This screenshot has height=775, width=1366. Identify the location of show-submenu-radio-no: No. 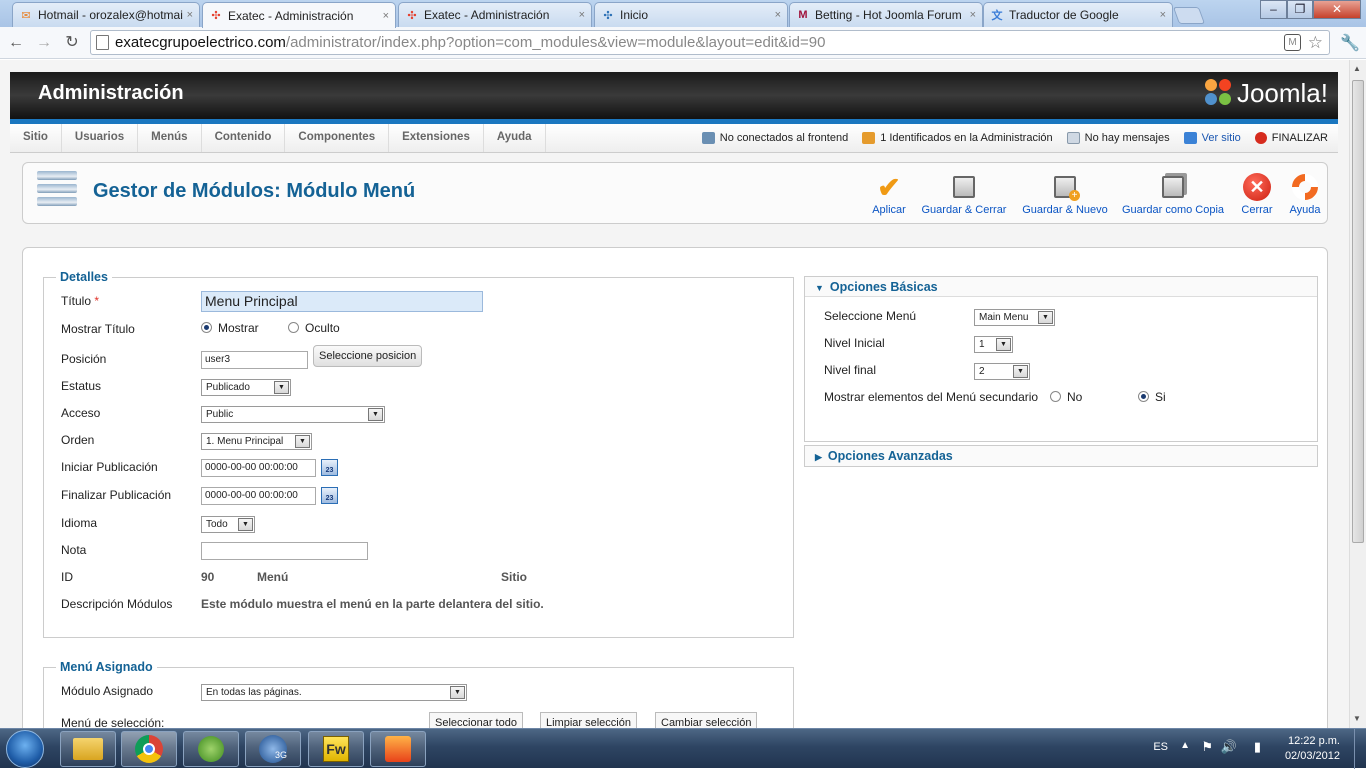
(1066, 397).